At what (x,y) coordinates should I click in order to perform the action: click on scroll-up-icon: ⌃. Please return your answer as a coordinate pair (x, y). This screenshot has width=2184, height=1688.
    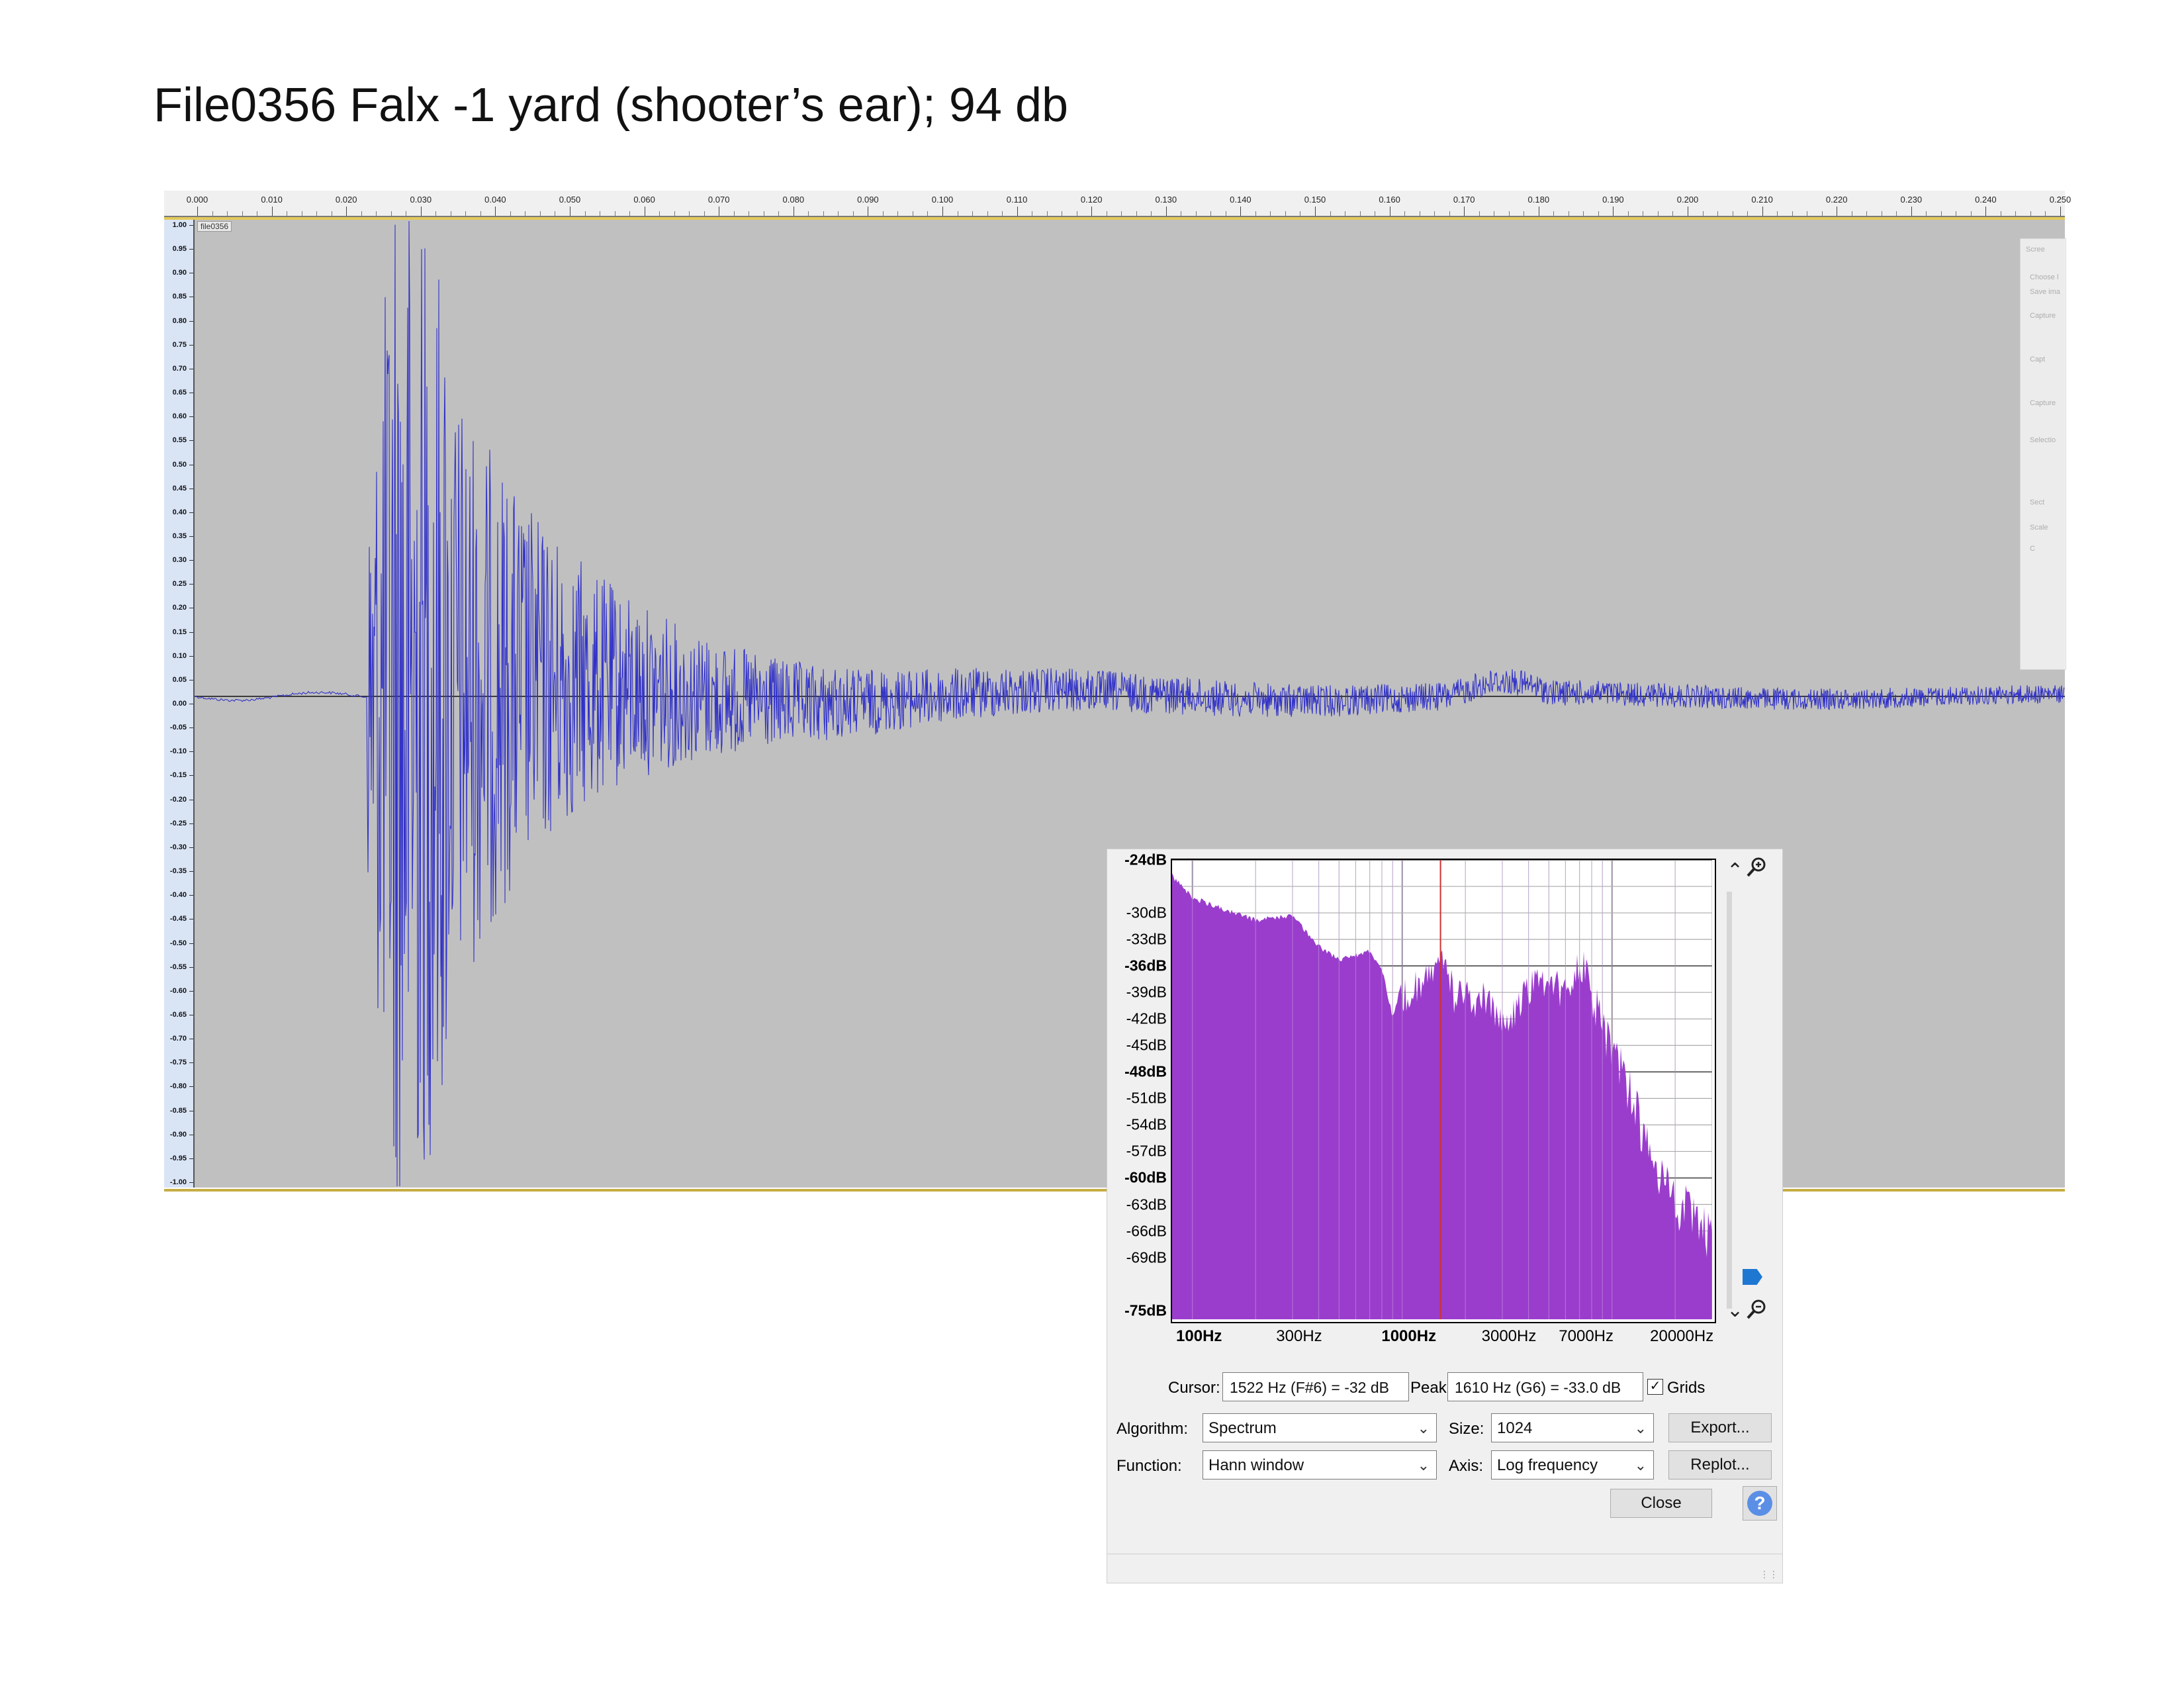
    Looking at the image, I should click on (1735, 871).